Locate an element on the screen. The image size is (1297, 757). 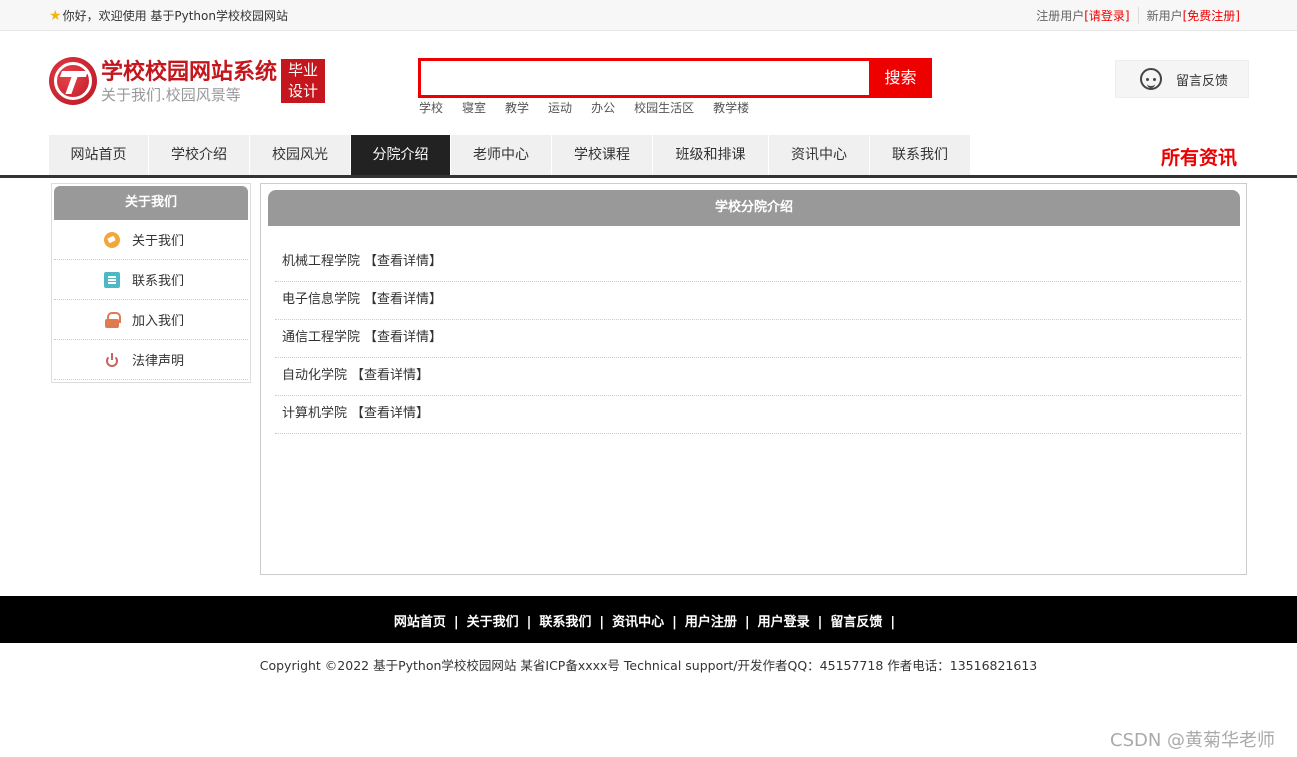
nav-item: 资讯中心 is located at coordinates (819, 155).